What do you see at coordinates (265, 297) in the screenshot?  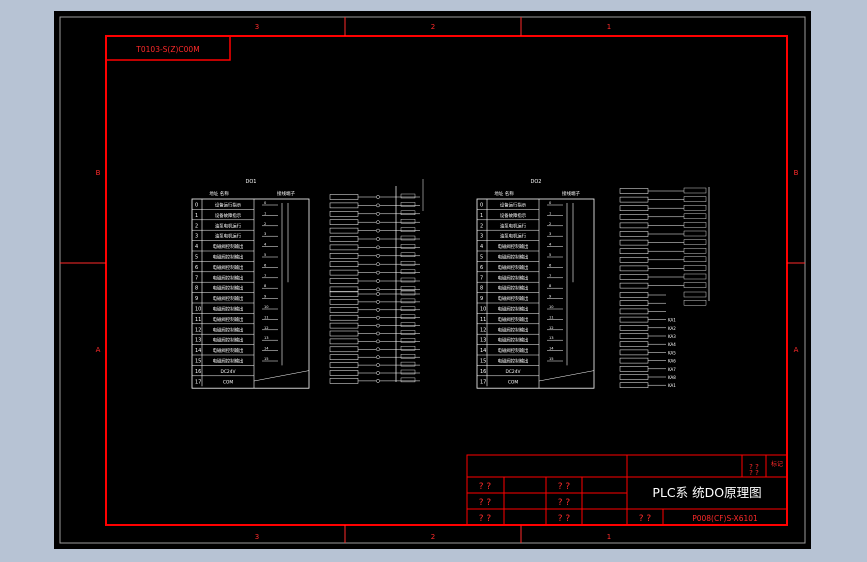 I see `terminal-number: 9` at bounding box center [265, 297].